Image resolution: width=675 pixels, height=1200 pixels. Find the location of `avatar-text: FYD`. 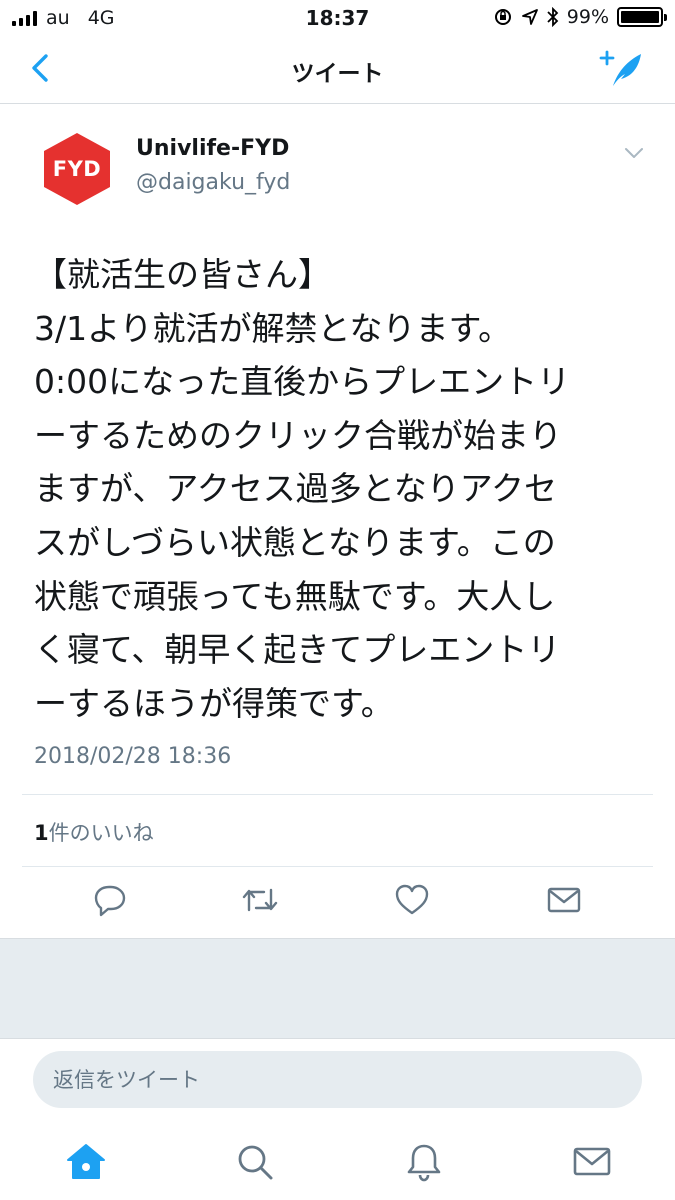

avatar-text: FYD is located at coordinates (77, 169).